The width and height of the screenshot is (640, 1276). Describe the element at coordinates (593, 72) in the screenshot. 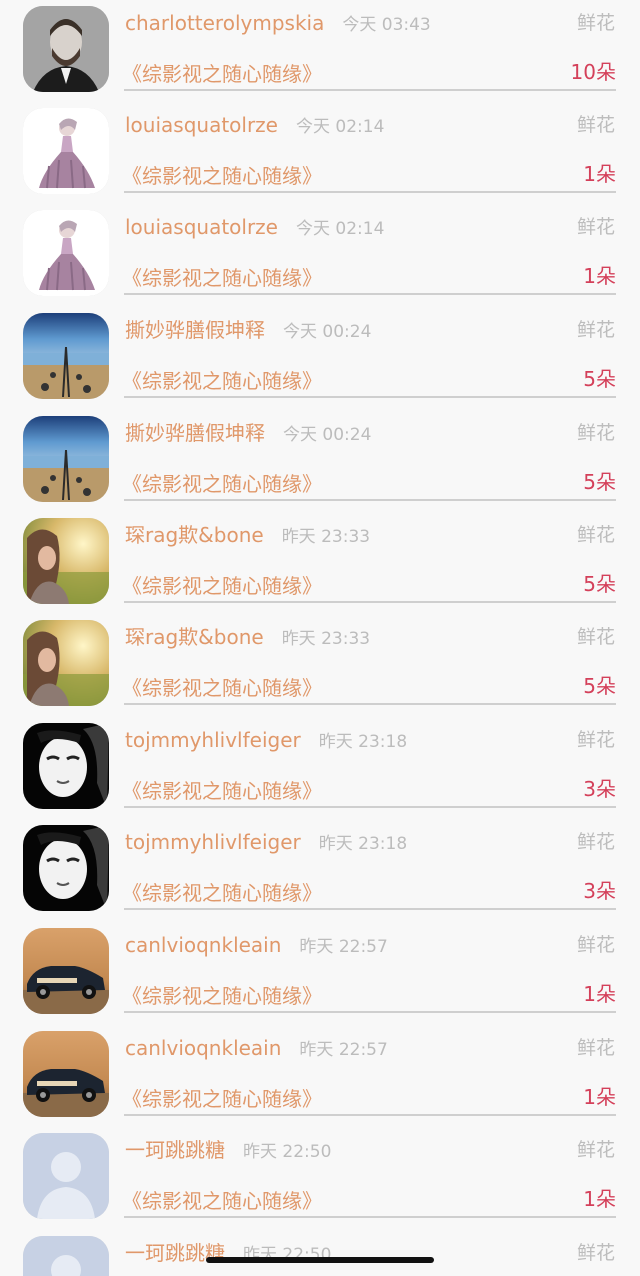

I see `flower-count: 10朵` at that location.